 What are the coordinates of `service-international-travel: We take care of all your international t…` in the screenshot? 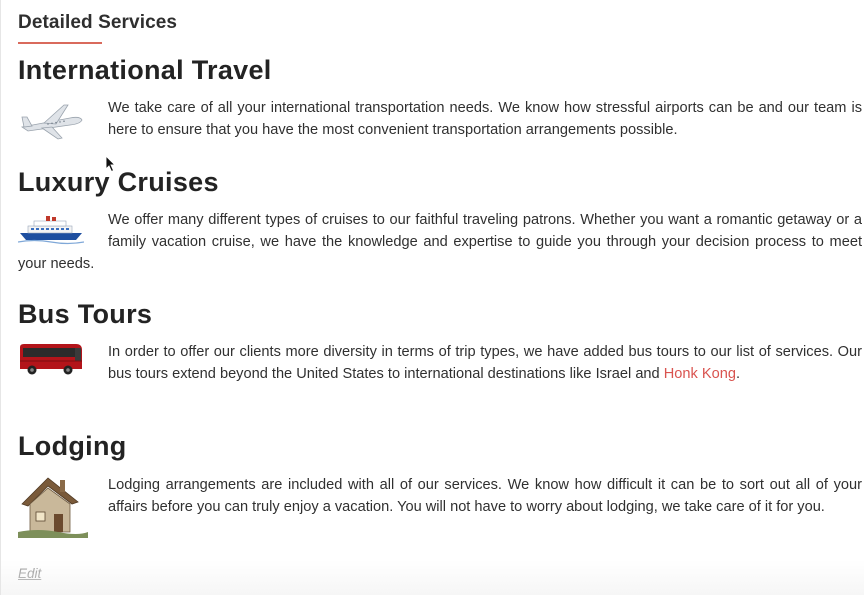 It's located at (440, 119).